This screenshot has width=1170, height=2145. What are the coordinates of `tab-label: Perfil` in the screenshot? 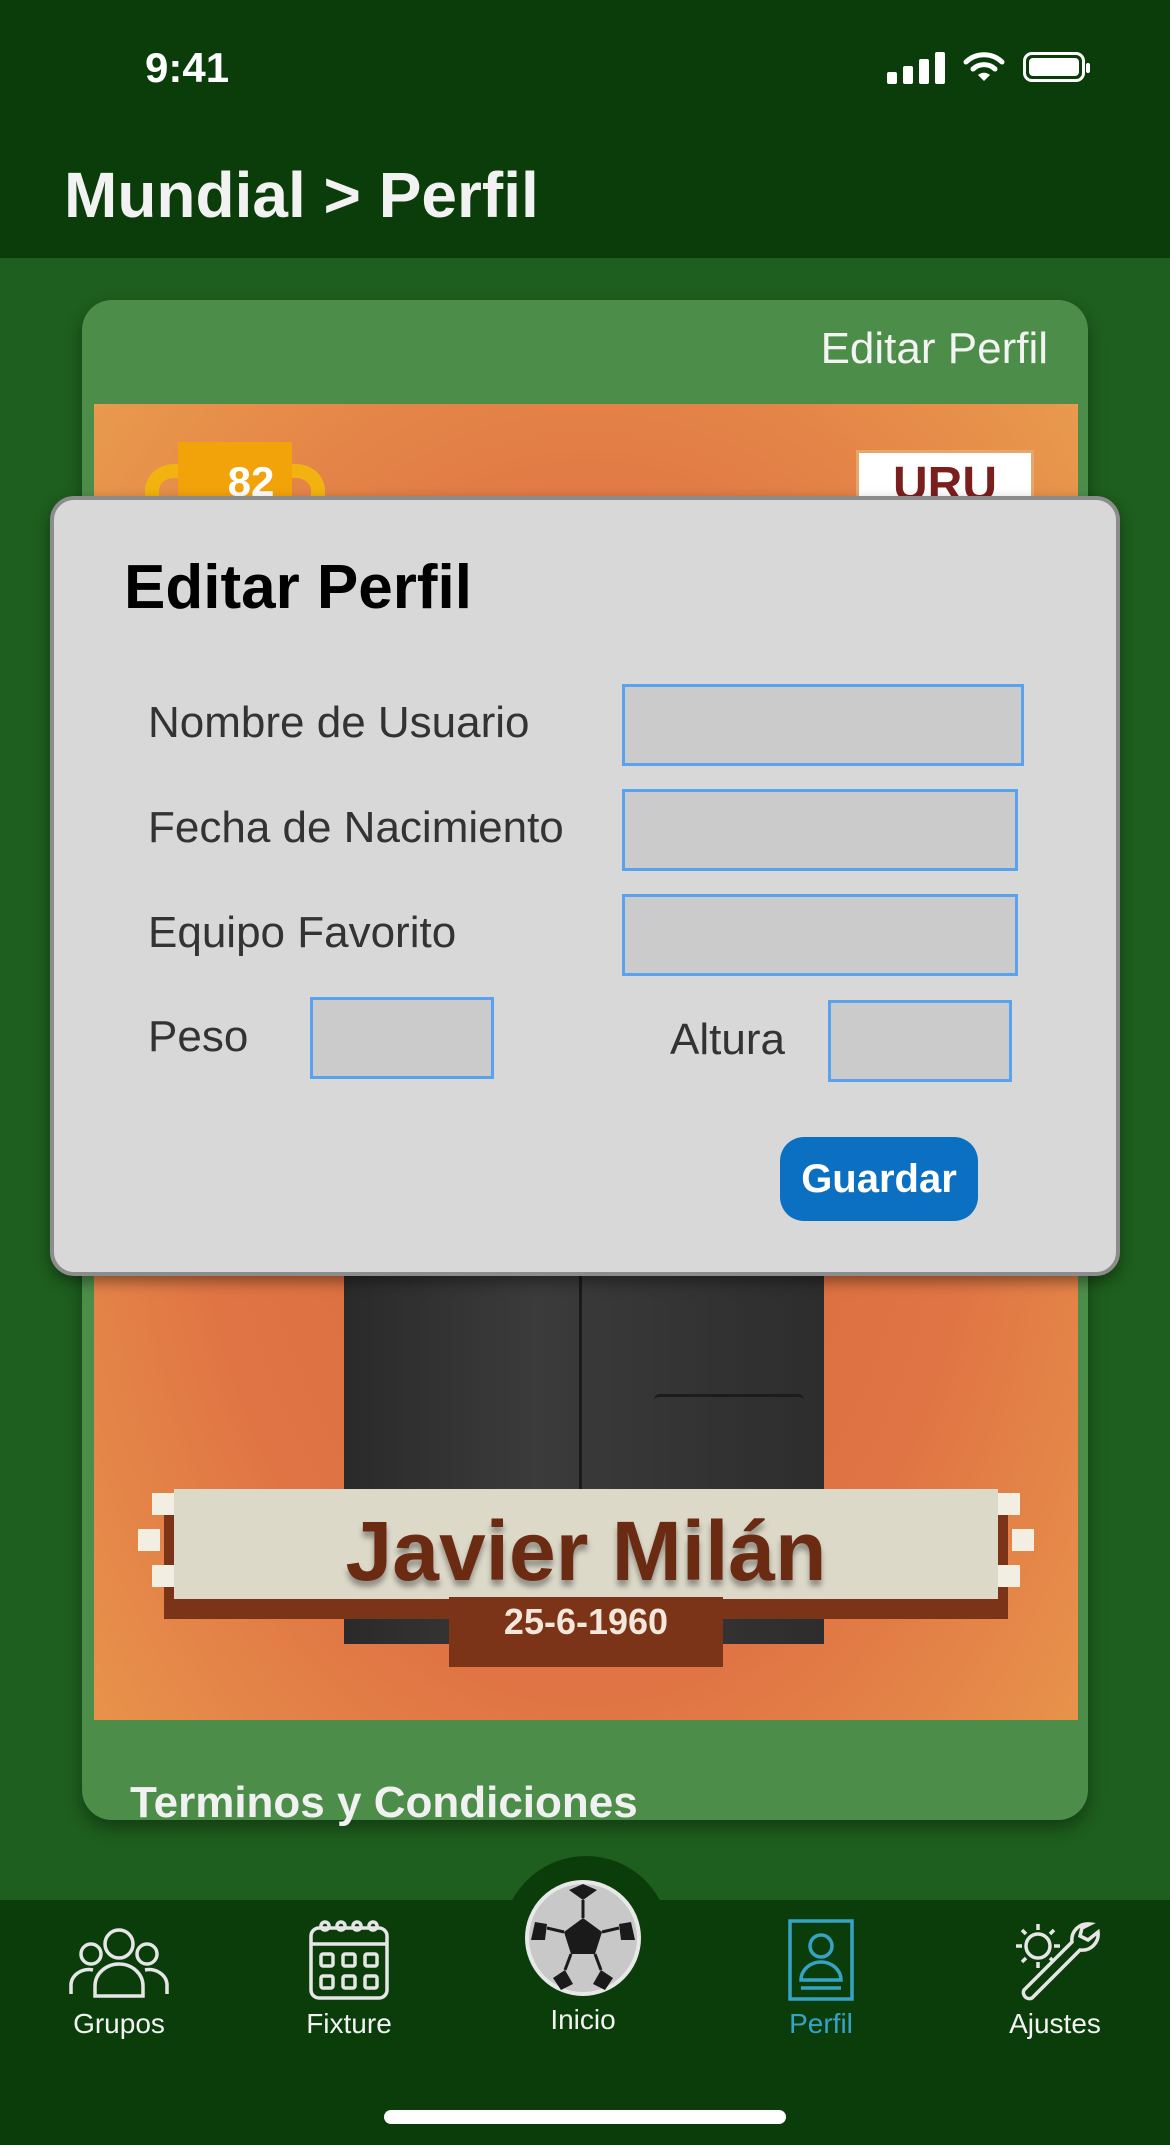 It's located at (821, 2023).